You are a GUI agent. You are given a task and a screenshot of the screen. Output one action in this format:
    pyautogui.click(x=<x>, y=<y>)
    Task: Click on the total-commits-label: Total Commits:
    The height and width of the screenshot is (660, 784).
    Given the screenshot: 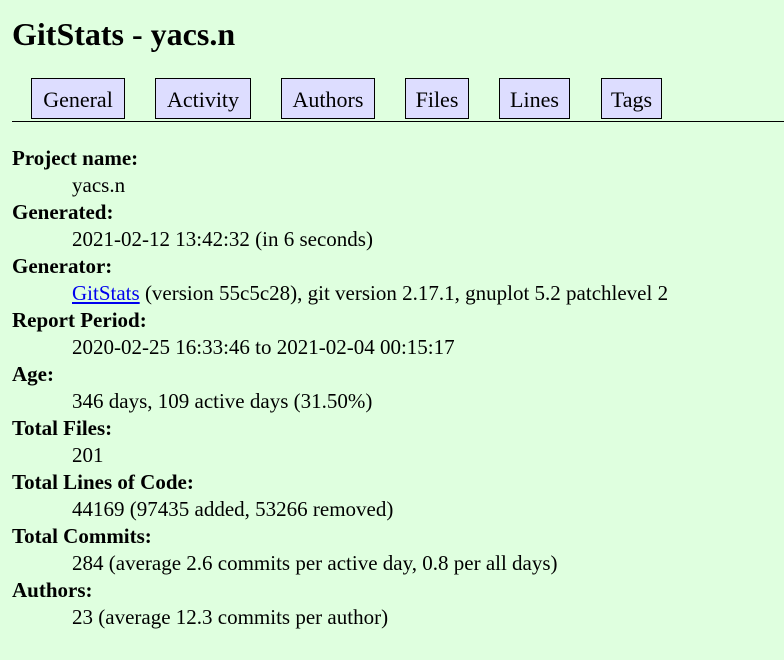 What is the action you would take?
    pyautogui.click(x=82, y=536)
    